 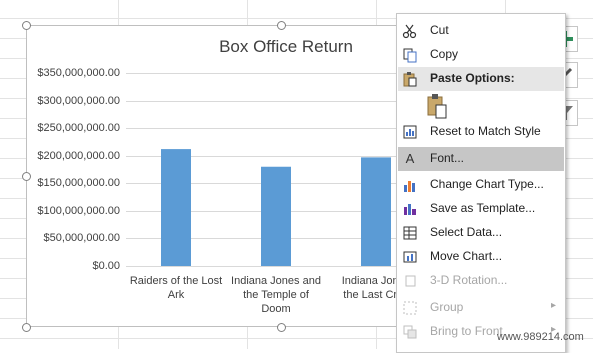 What do you see at coordinates (106, 265) in the screenshot?
I see `y-tick-label: $0.00` at bounding box center [106, 265].